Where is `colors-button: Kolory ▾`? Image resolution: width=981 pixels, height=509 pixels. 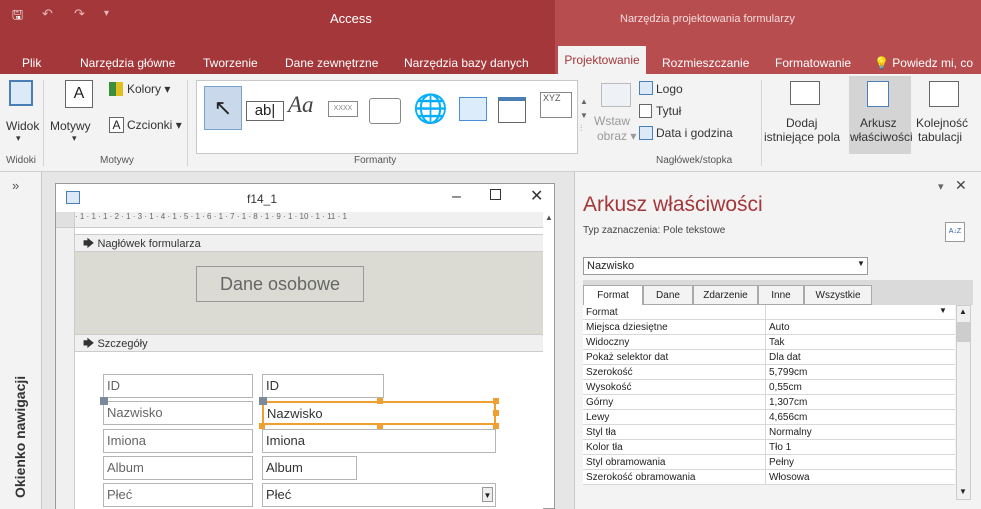 colors-button: Kolory ▾ is located at coordinates (148, 89).